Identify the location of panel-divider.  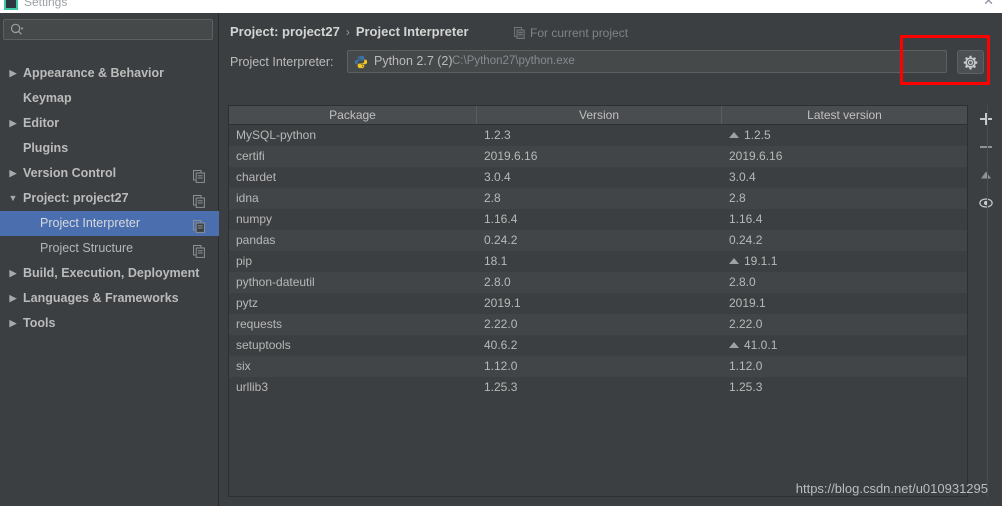
(987, 301).